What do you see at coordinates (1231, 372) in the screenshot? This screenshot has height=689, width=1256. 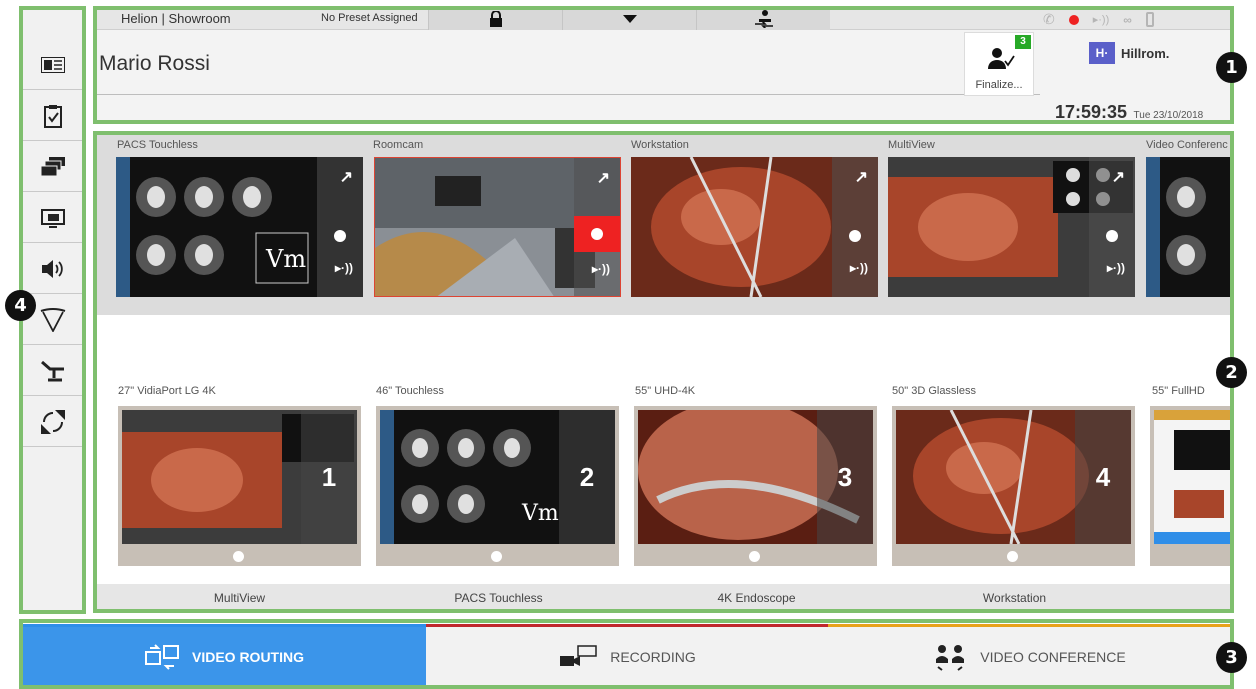 I see `callout-2: 2` at bounding box center [1231, 372].